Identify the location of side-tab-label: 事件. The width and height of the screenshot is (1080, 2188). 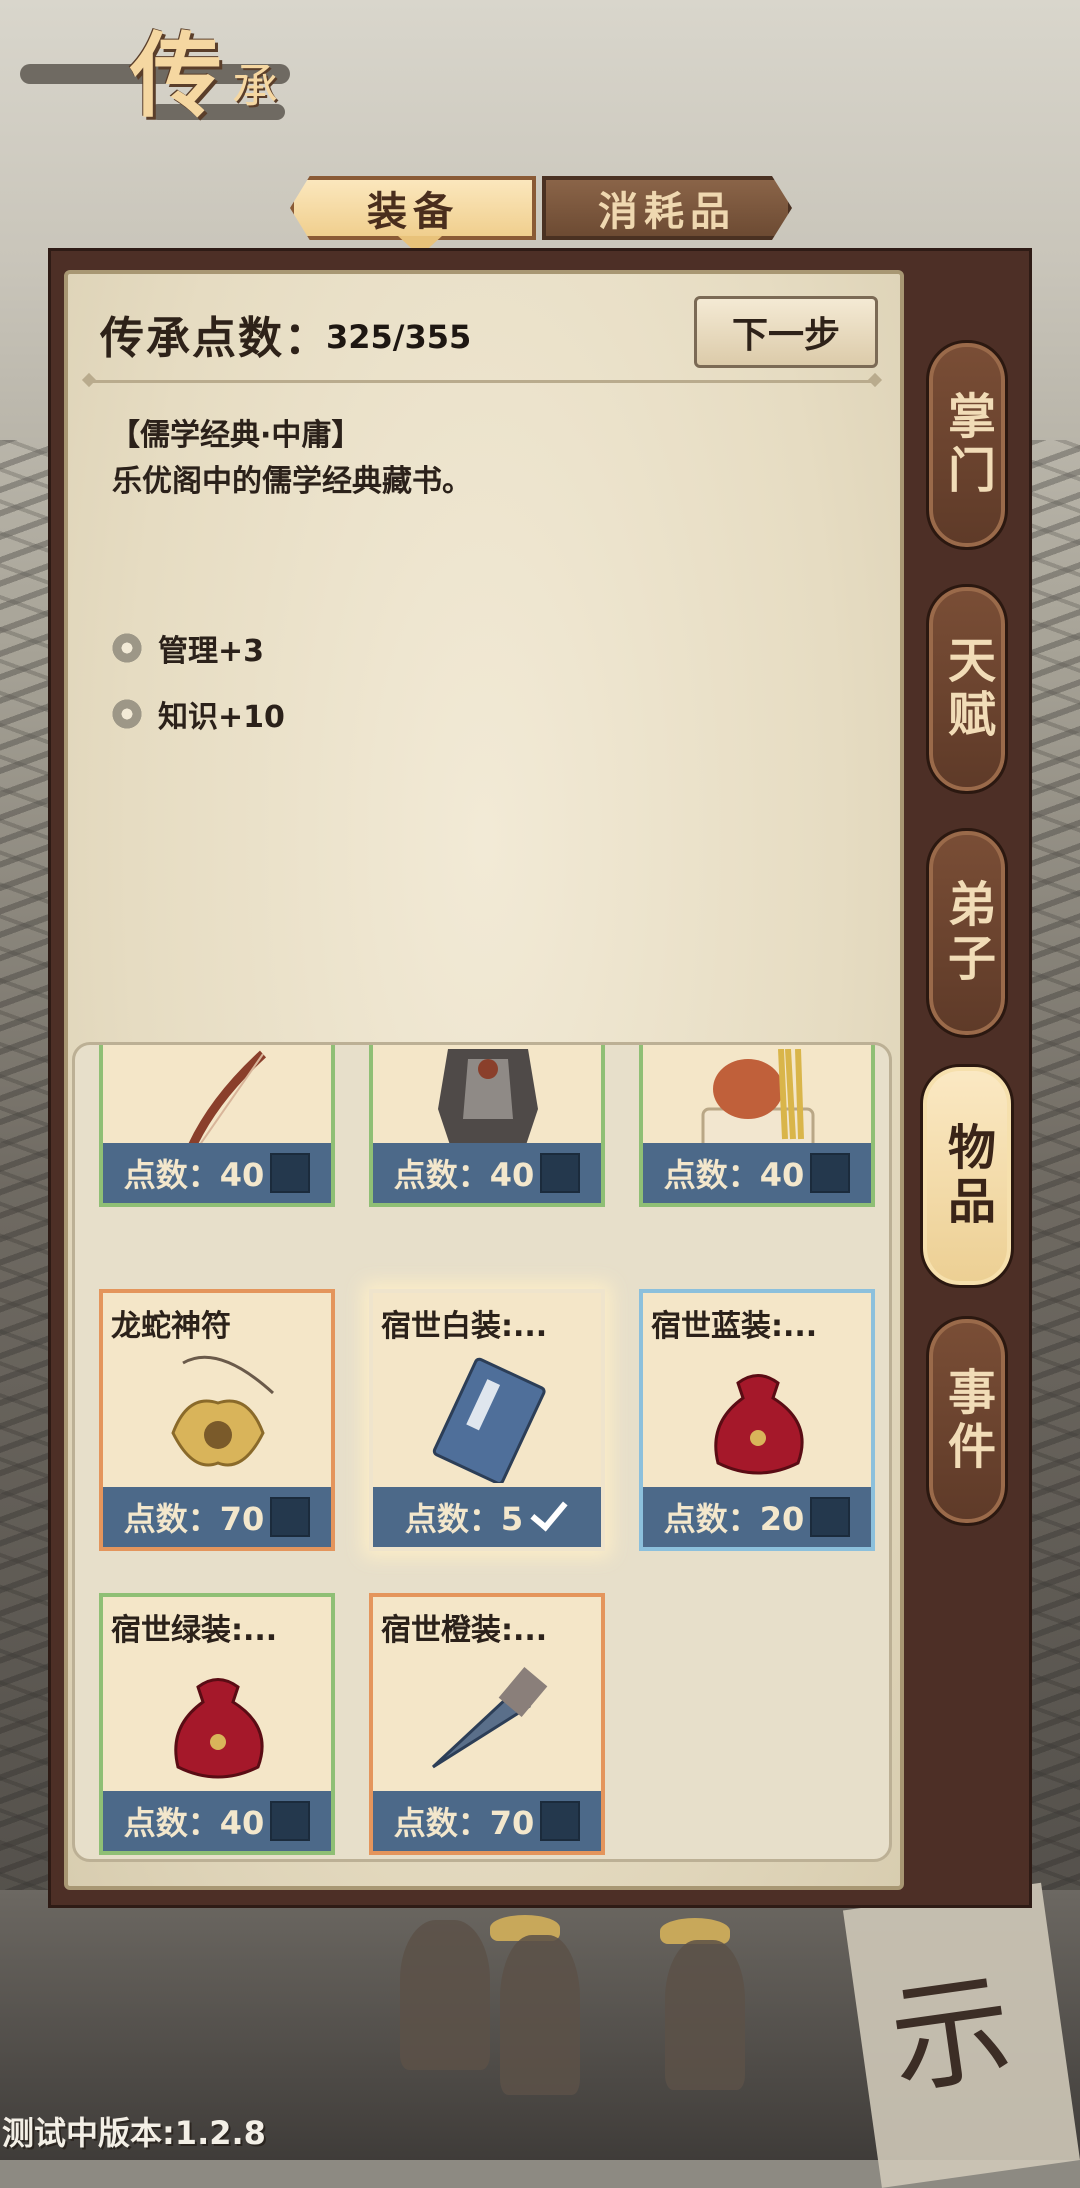
(967, 1421).